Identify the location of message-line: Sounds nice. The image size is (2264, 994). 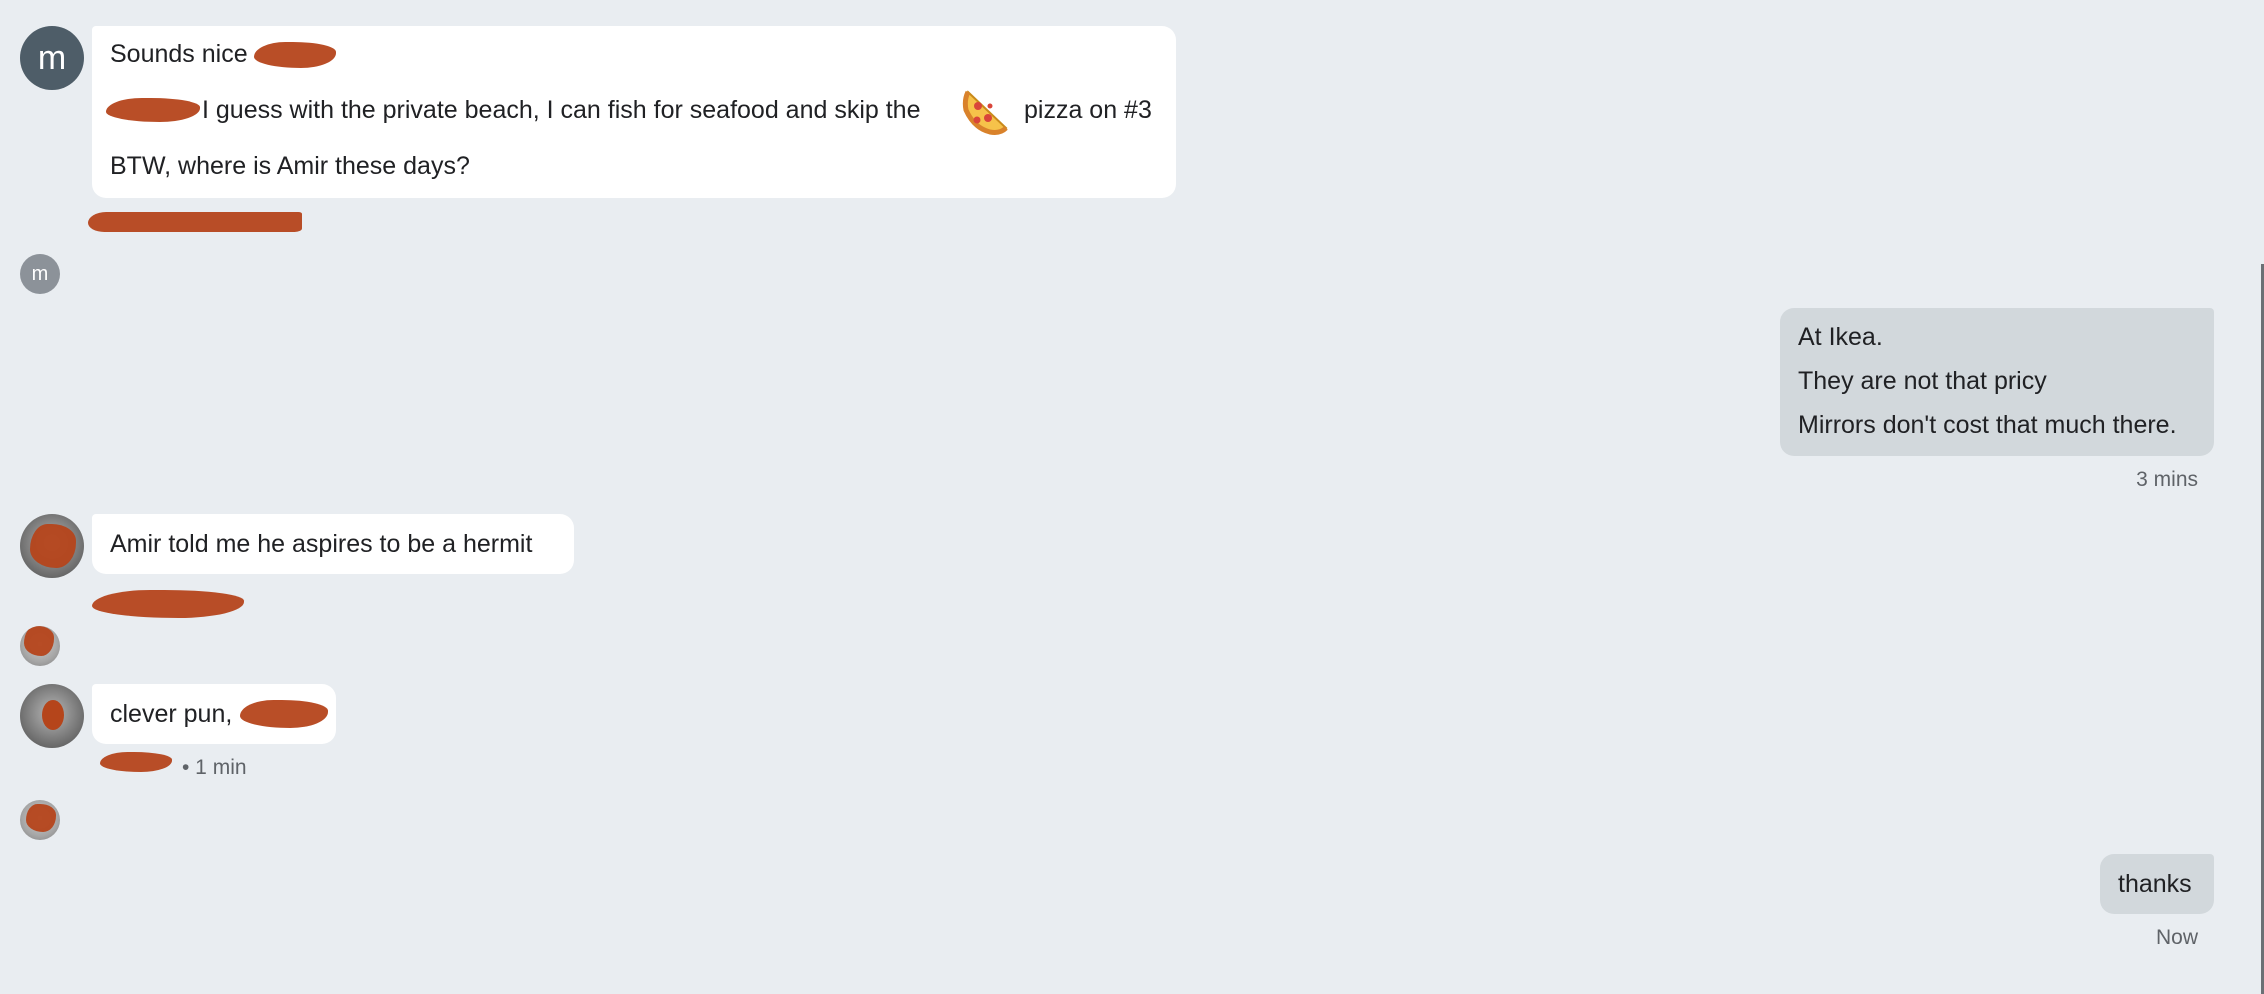
(179, 54).